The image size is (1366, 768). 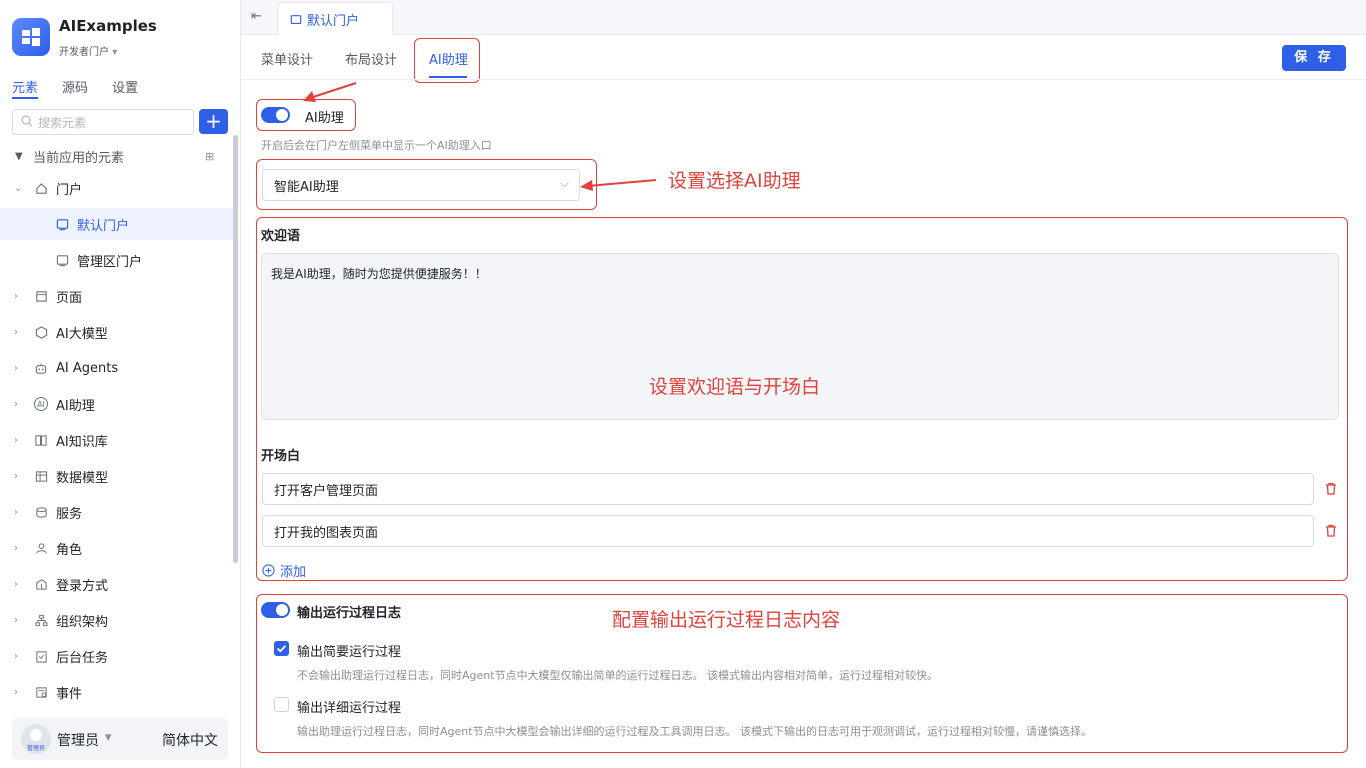 I want to click on tree-item-pages: › 页面, so click(x=116, y=296).